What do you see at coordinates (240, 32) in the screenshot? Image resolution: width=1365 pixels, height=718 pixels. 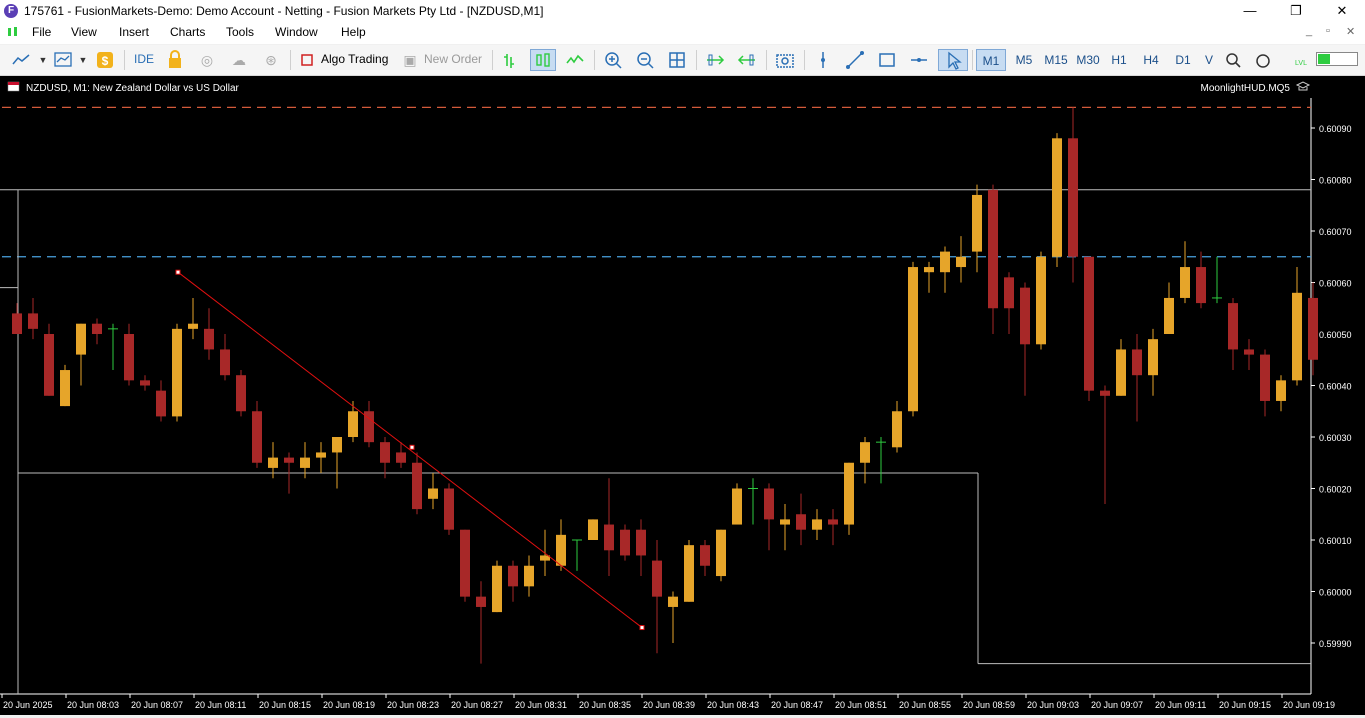 I see `menu-tools: Tools` at bounding box center [240, 32].